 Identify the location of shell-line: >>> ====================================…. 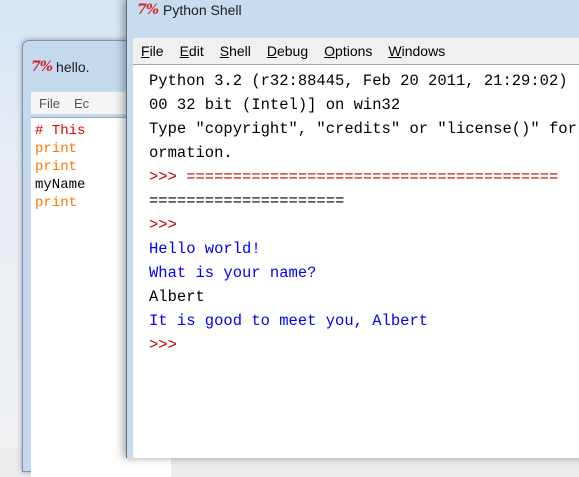
(354, 177).